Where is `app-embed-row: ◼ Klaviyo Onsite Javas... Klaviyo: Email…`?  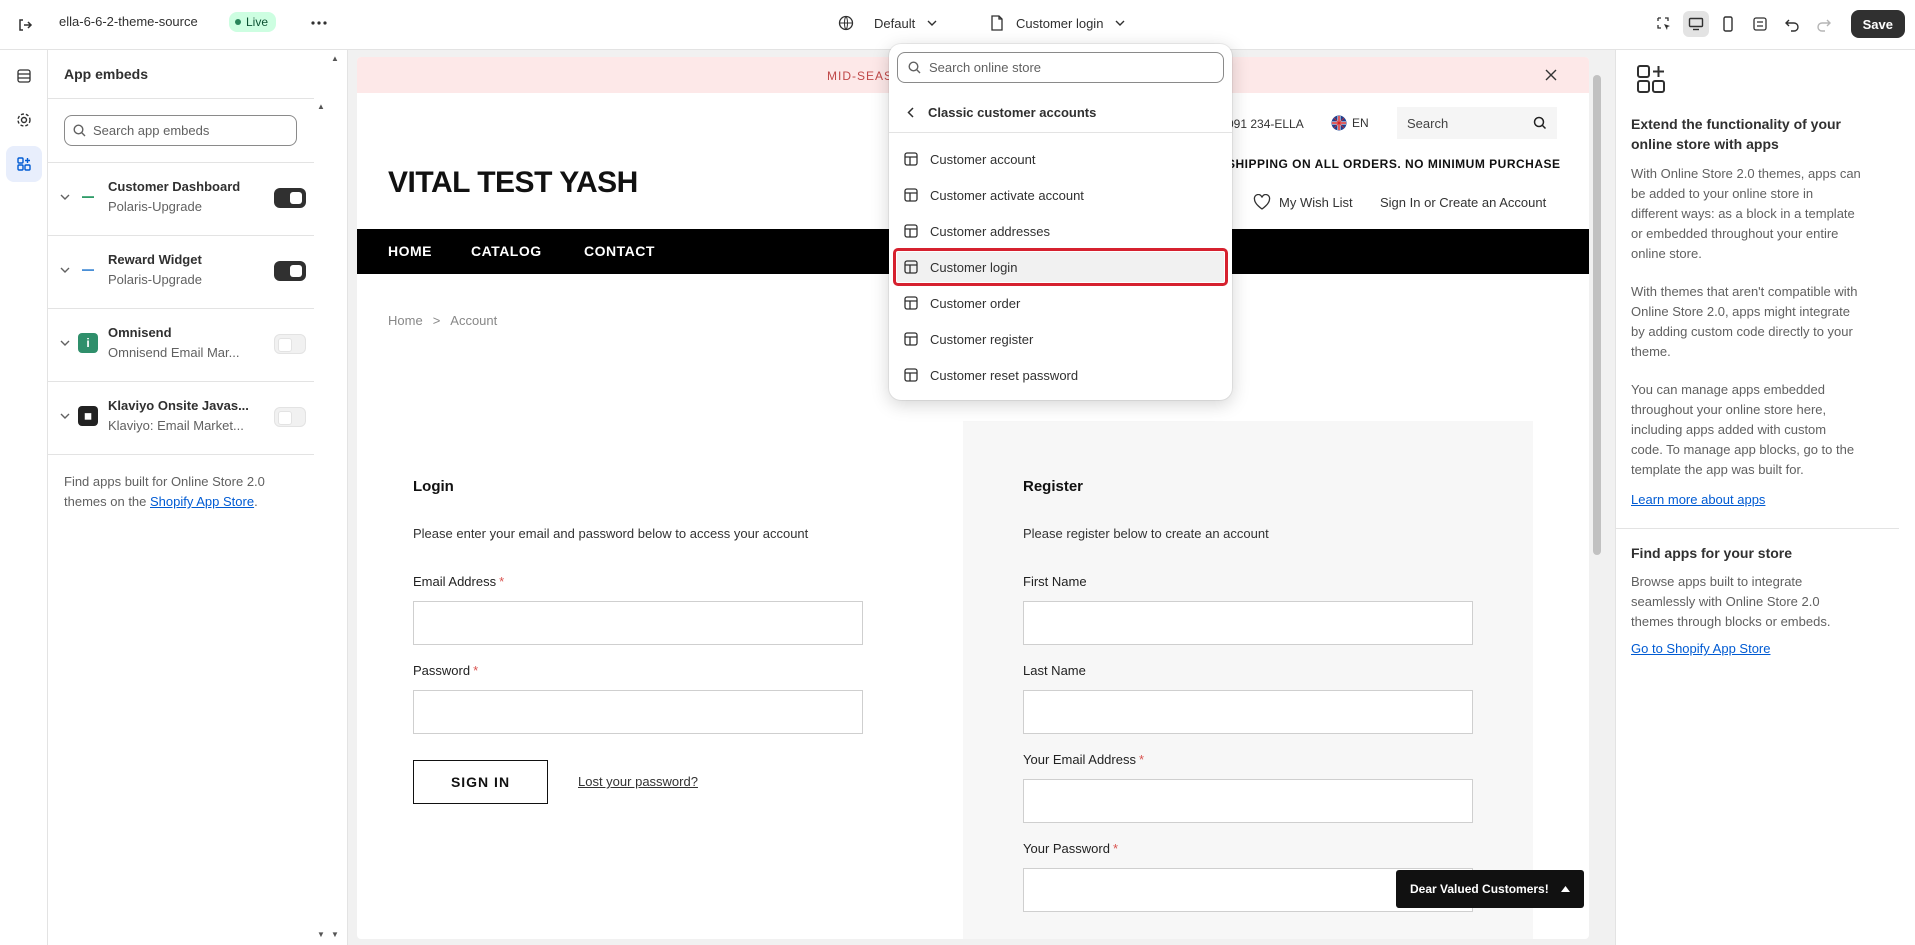
app-embed-row: ◼ Klaviyo Onsite Javas... Klaviyo: Email… is located at coordinates (181, 418).